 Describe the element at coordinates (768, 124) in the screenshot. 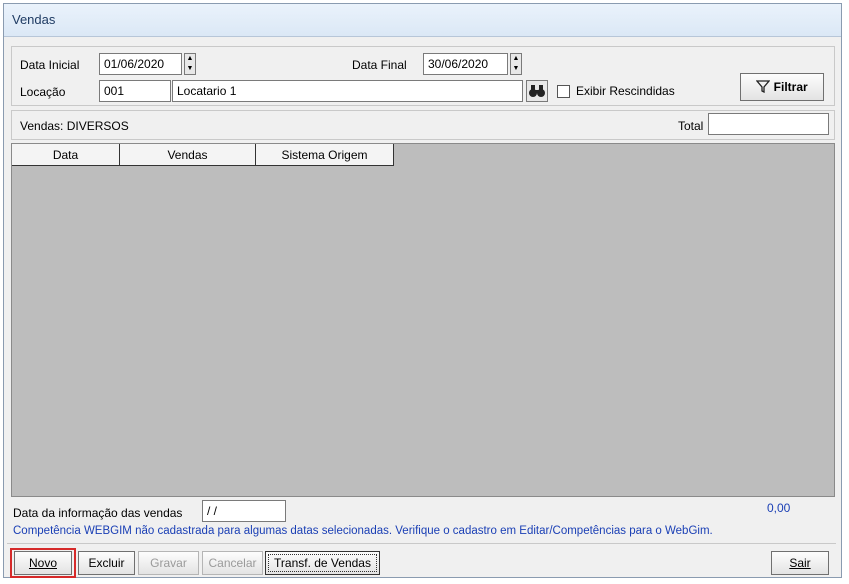

I see `total-field` at that location.